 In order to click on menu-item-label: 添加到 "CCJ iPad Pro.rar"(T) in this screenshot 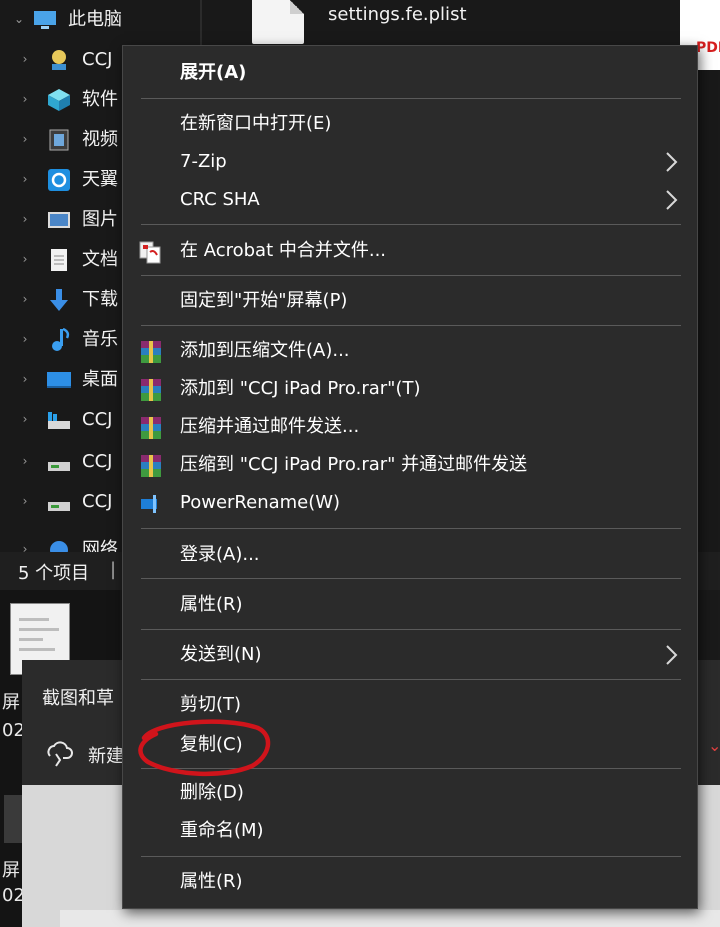, I will do `click(300, 388)`.